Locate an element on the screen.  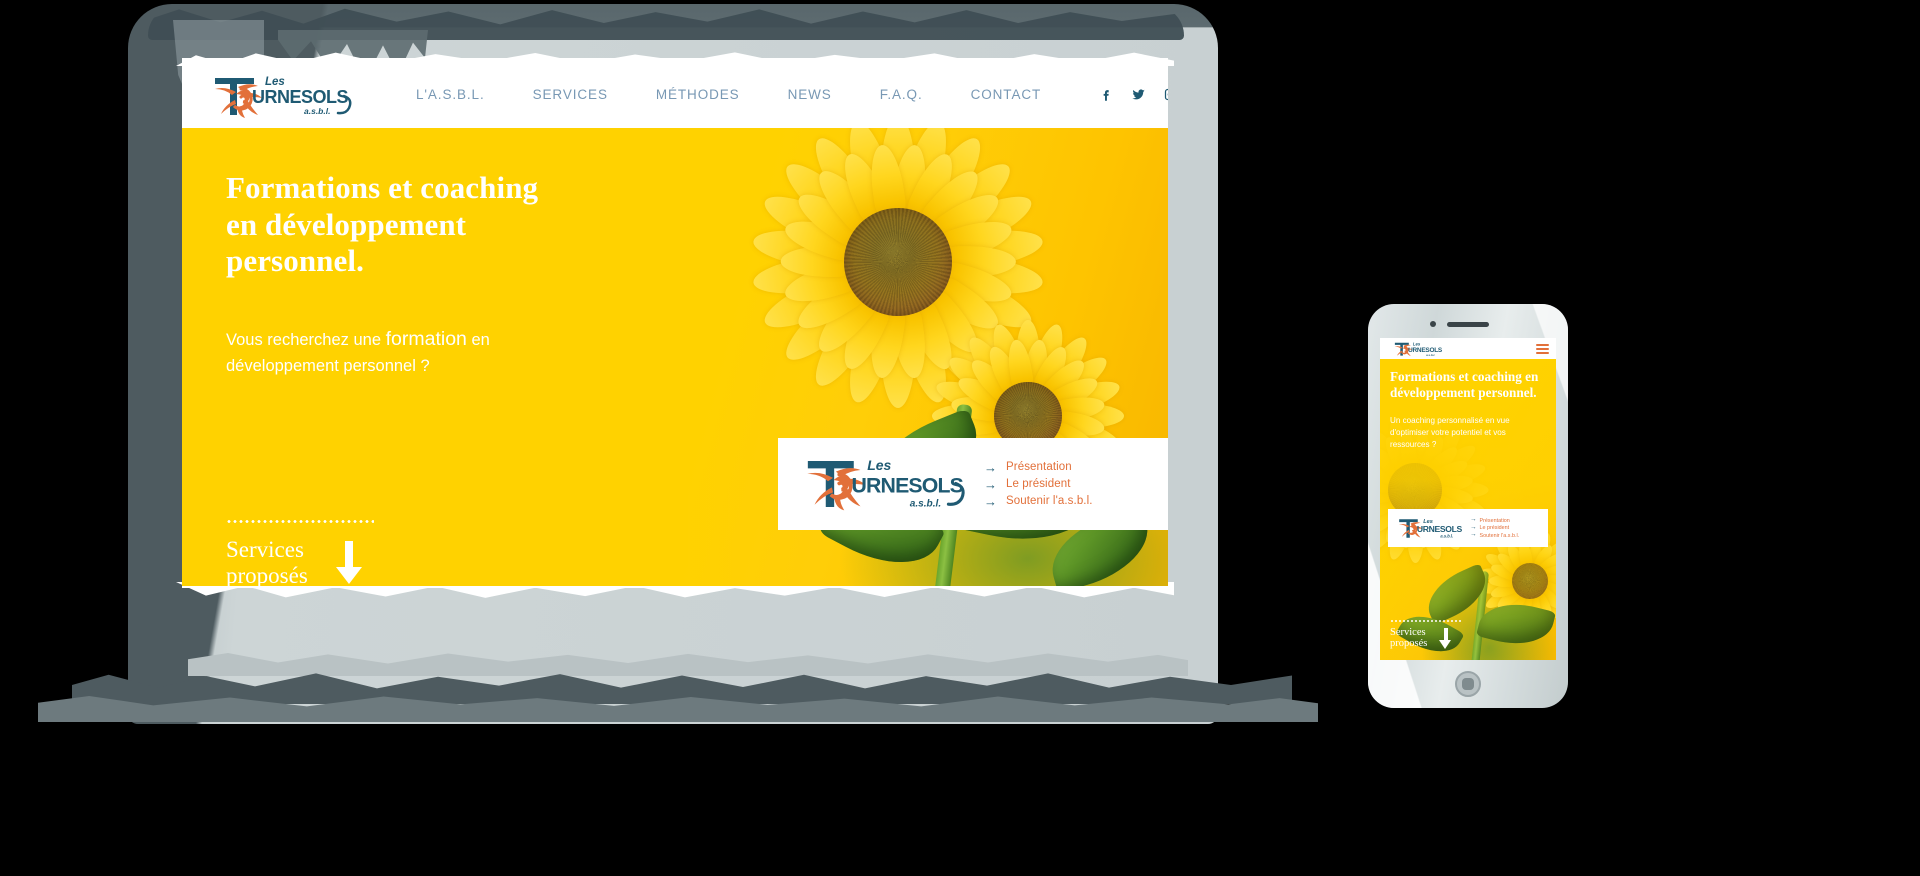
logo-tournesols-icon: Les URNESOLS a.s.b.l. is located at coordinates (283, 97).